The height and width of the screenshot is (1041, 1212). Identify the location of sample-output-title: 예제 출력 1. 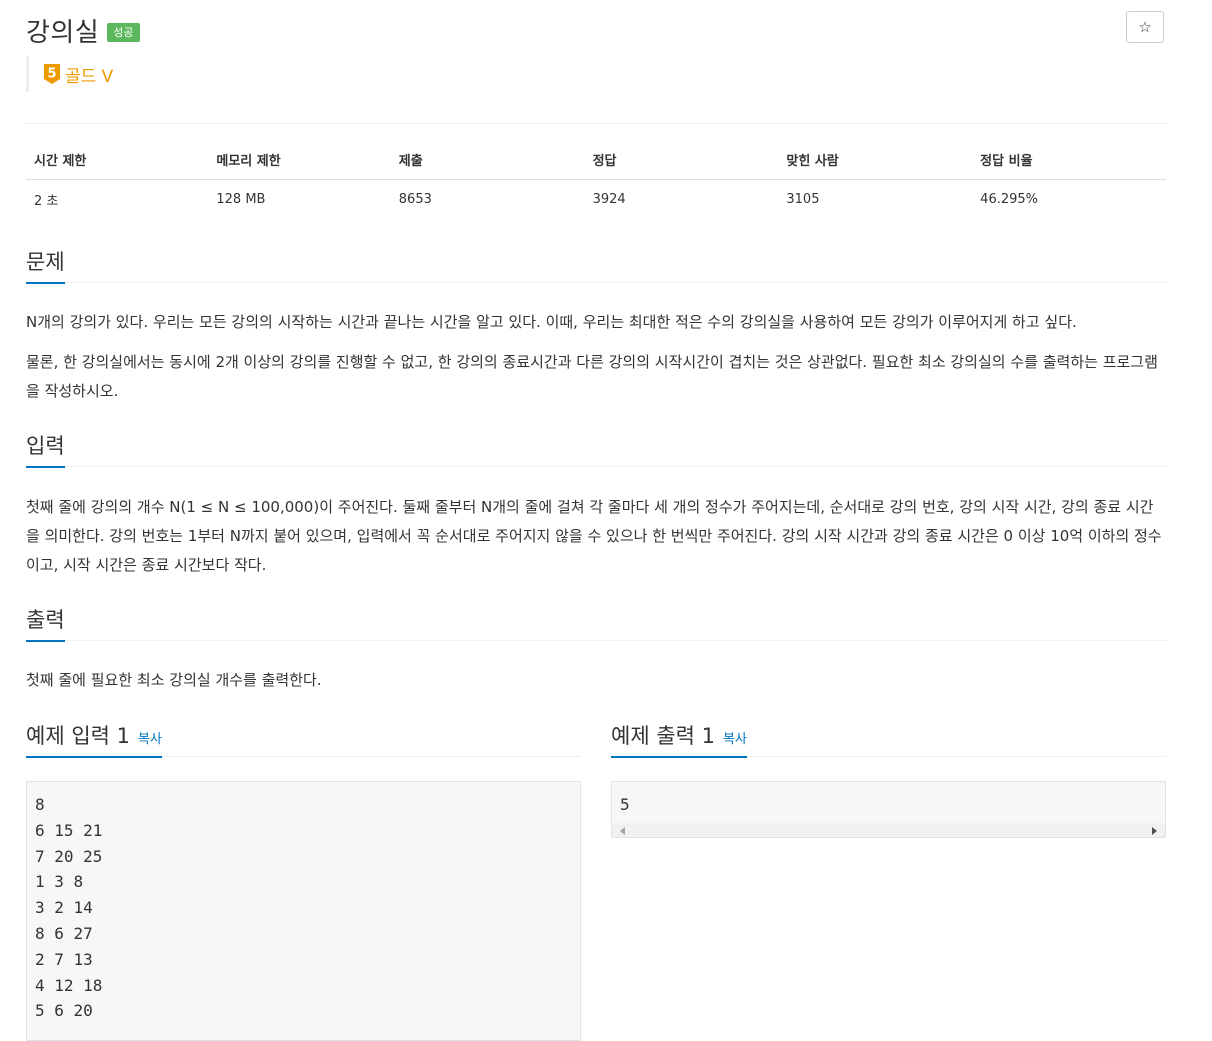
(663, 736).